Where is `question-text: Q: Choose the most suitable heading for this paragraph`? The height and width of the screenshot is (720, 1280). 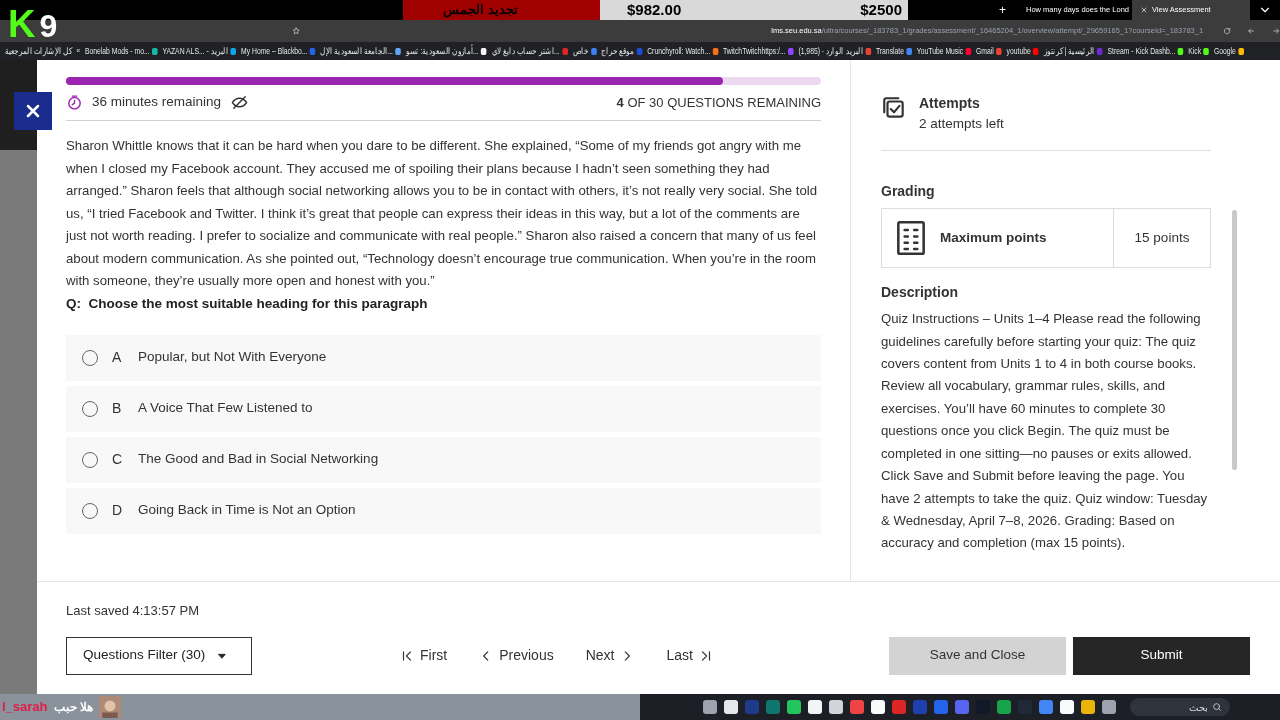 question-text: Q: Choose the most suitable heading for this paragraph is located at coordinates (247, 303).